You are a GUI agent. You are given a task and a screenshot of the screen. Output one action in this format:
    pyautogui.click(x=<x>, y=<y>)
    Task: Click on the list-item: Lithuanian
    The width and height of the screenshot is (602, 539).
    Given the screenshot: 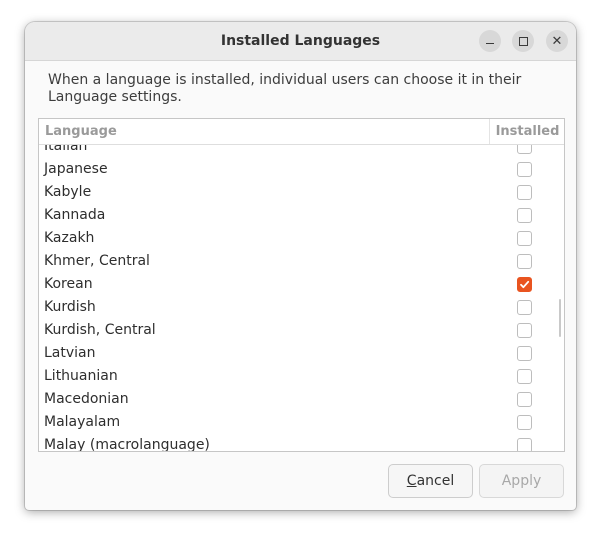 What is the action you would take?
    pyautogui.click(x=301, y=376)
    